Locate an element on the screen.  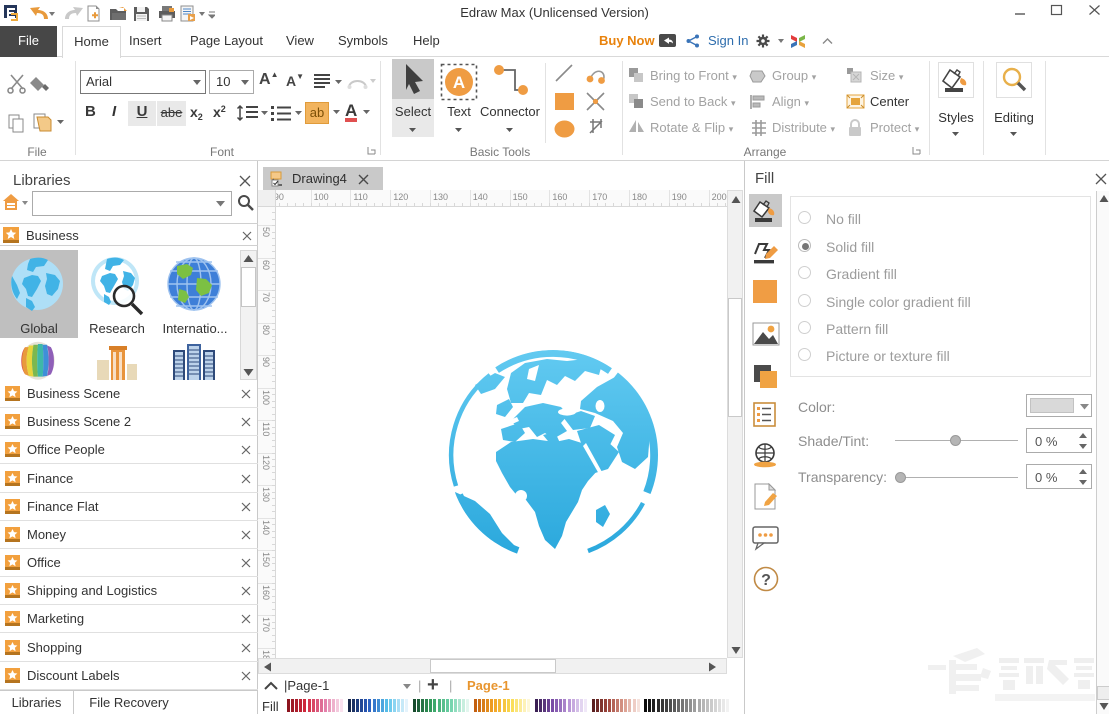
svg-text: A is located at coordinates (459, 82).